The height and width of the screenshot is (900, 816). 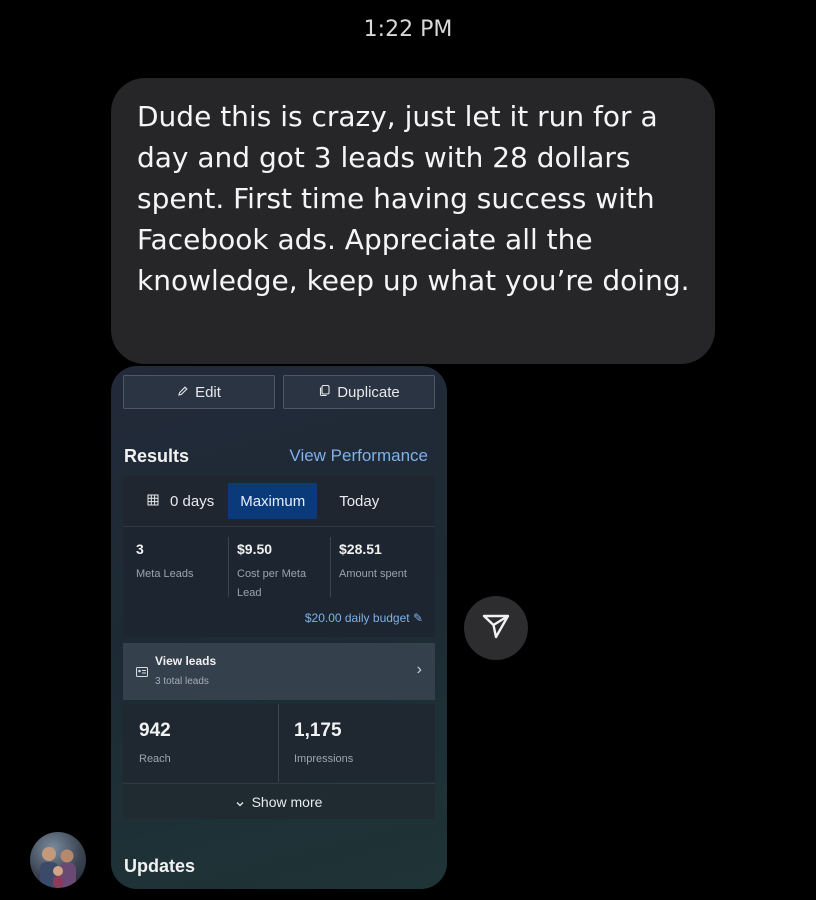 I want to click on metric-label: Cost per Meta Lead, so click(x=272, y=583).